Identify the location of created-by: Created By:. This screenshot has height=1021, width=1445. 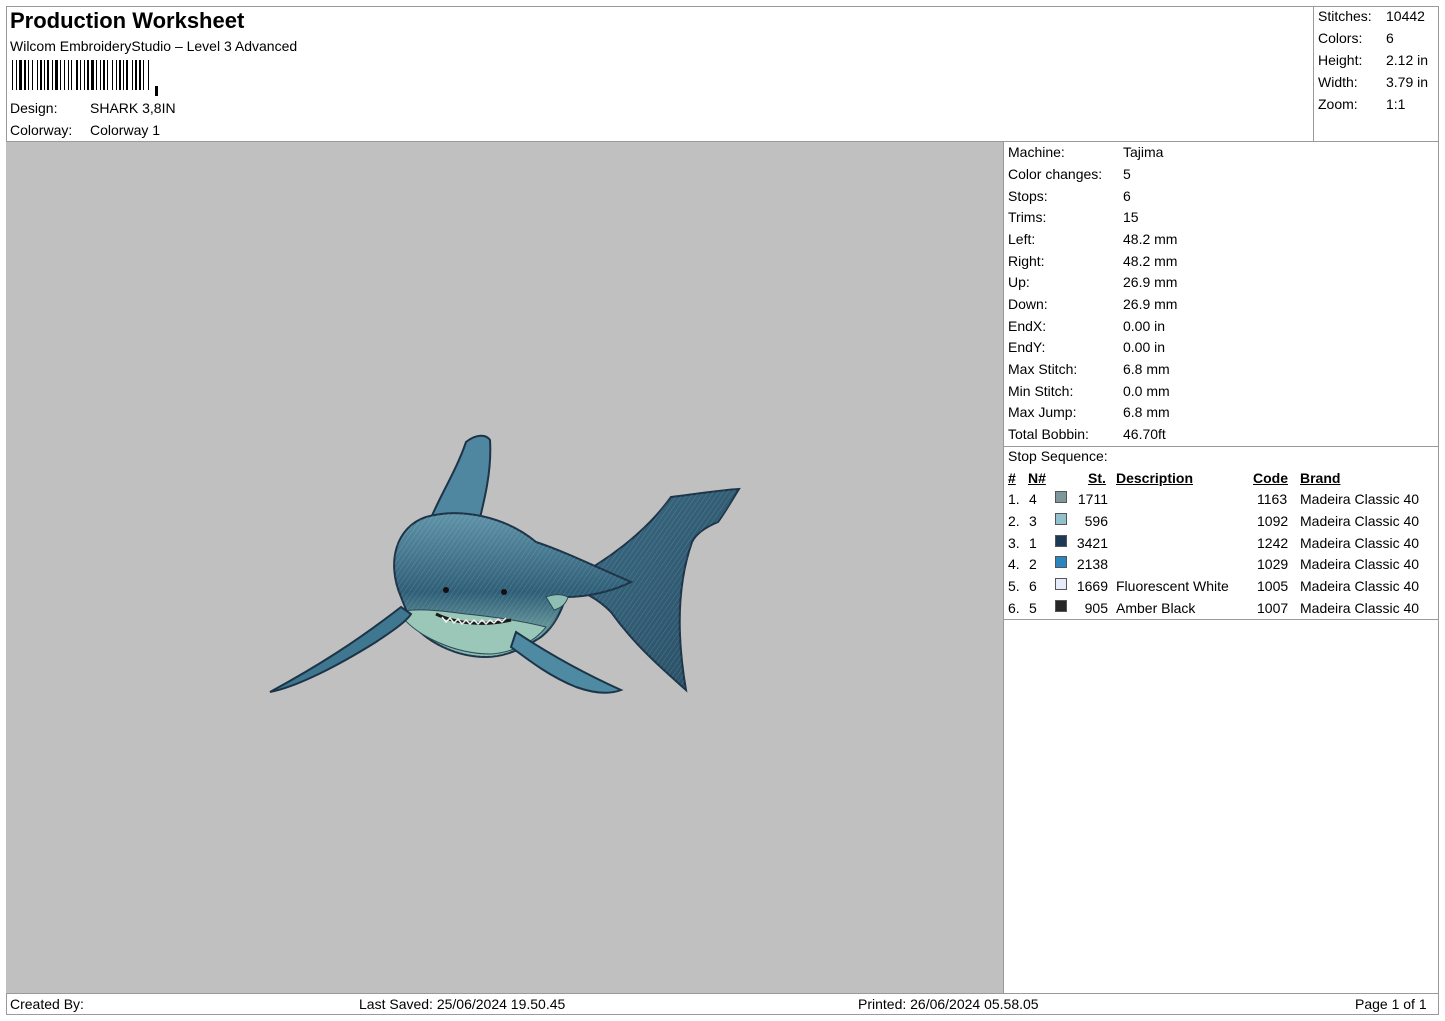
(47, 1004).